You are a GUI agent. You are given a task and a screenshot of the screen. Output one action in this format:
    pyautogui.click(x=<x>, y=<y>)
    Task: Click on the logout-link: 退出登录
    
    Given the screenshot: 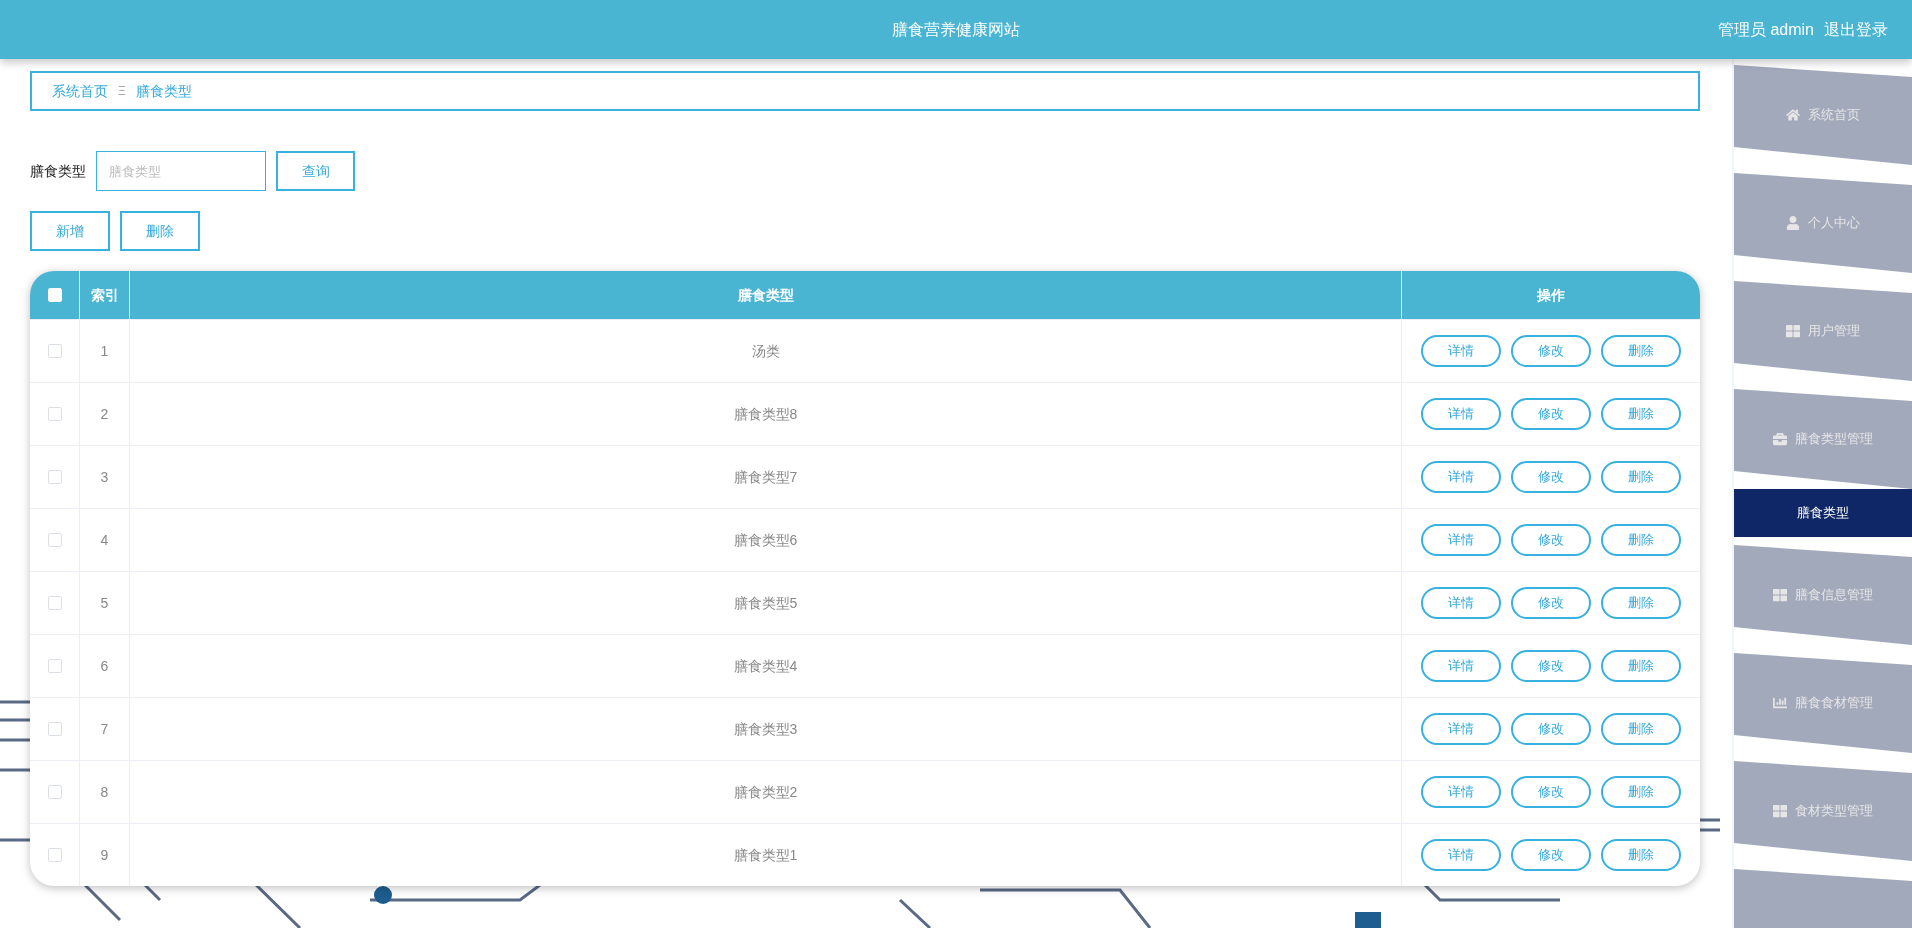 What is the action you would take?
    pyautogui.click(x=1856, y=29)
    